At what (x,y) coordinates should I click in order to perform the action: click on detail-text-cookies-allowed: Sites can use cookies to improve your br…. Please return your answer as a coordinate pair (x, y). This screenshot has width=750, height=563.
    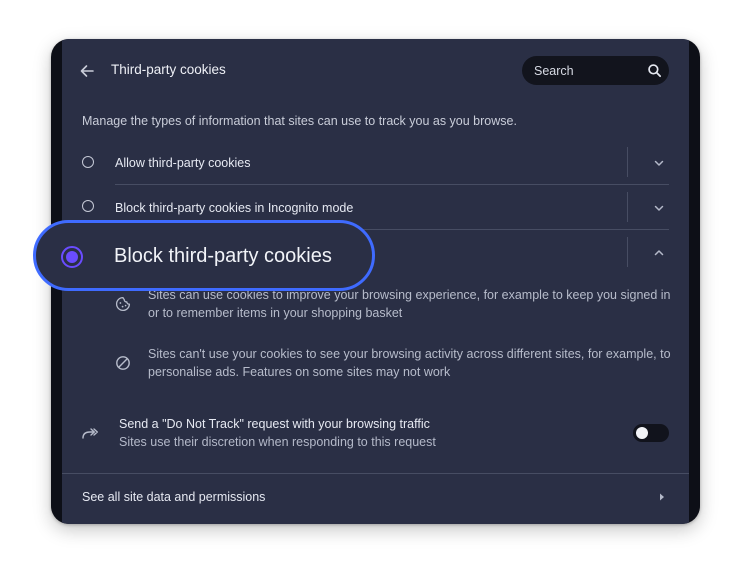
    Looking at the image, I should click on (409, 304).